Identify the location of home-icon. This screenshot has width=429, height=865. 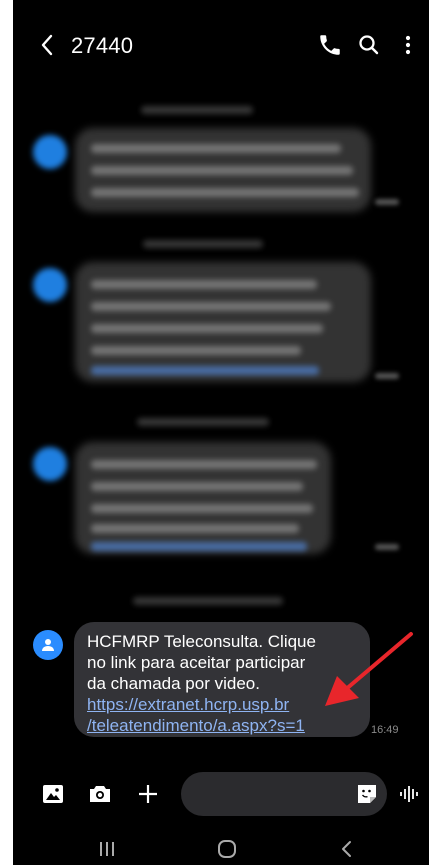
(227, 849).